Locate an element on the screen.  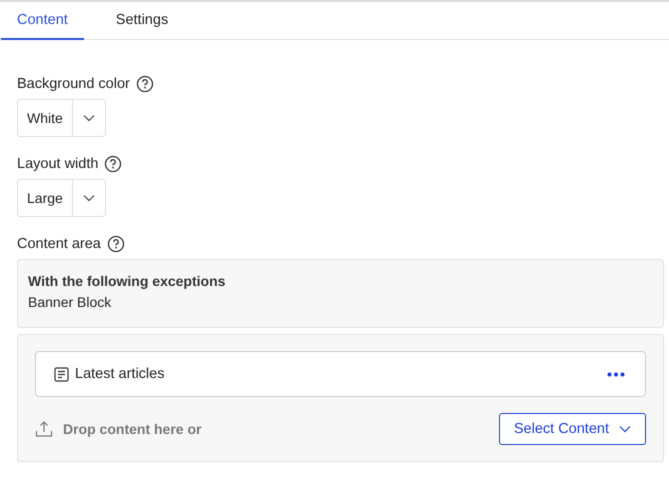
exception-item: Banner Block is located at coordinates (70, 302).